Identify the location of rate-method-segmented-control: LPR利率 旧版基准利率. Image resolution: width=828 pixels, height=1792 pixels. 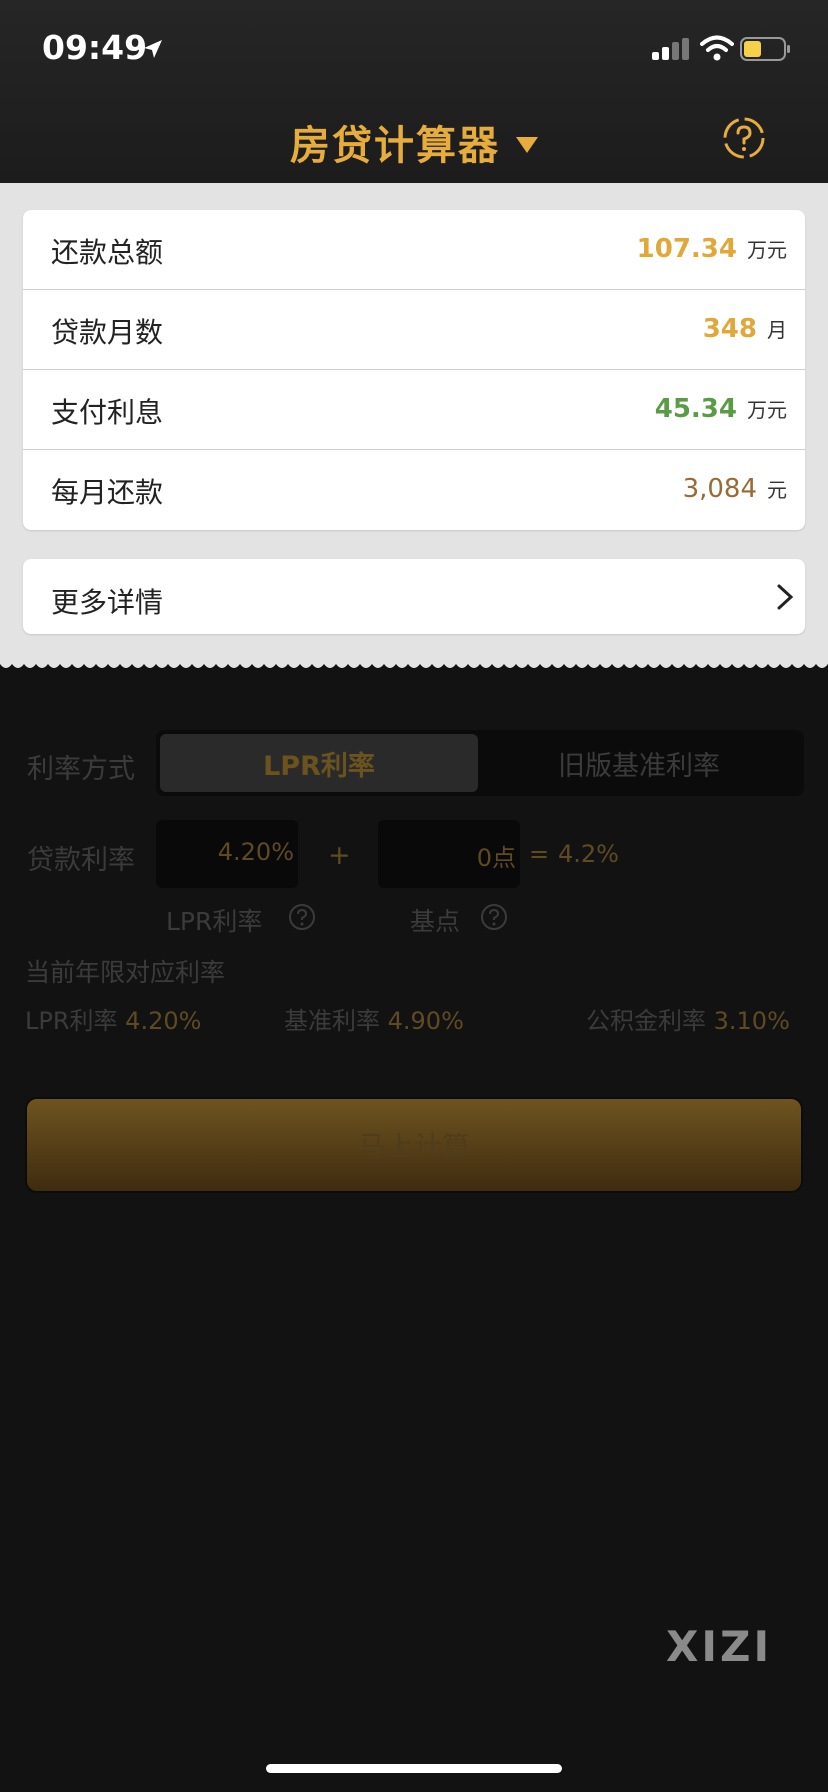
(480, 763).